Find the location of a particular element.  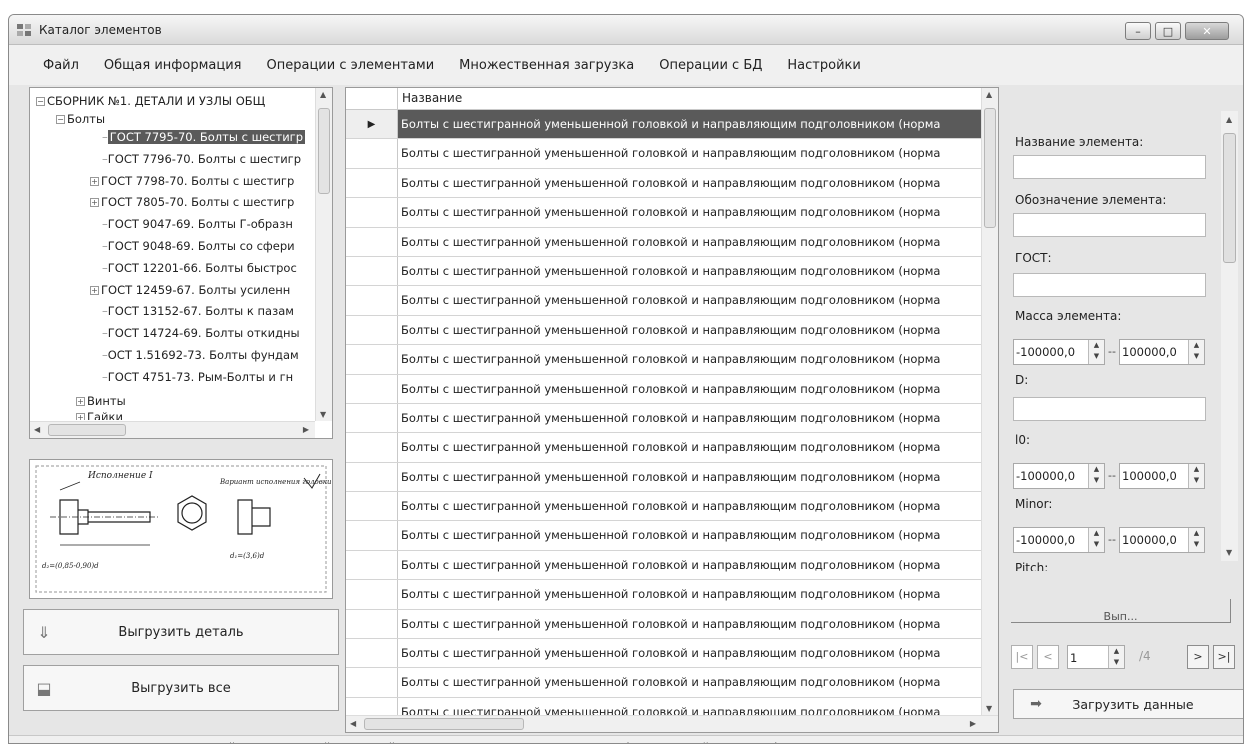

minor-max-spinner: 100000,0 ▲ ▼ is located at coordinates (1162, 540).